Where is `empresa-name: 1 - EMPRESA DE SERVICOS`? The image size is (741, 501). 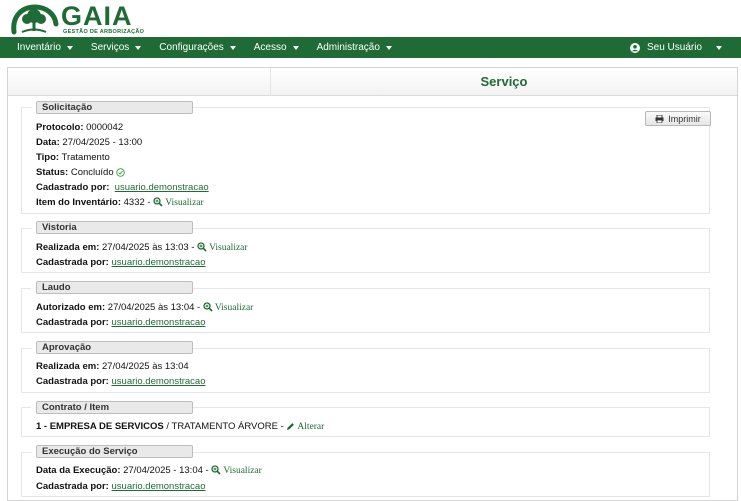 empresa-name: 1 - EMPRESA DE SERVICOS is located at coordinates (100, 426).